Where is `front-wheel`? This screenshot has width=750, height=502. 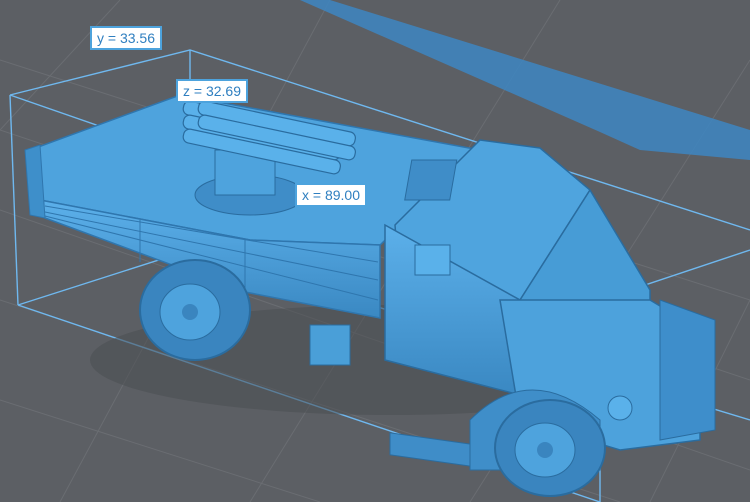
front-wheel is located at coordinates (550, 448).